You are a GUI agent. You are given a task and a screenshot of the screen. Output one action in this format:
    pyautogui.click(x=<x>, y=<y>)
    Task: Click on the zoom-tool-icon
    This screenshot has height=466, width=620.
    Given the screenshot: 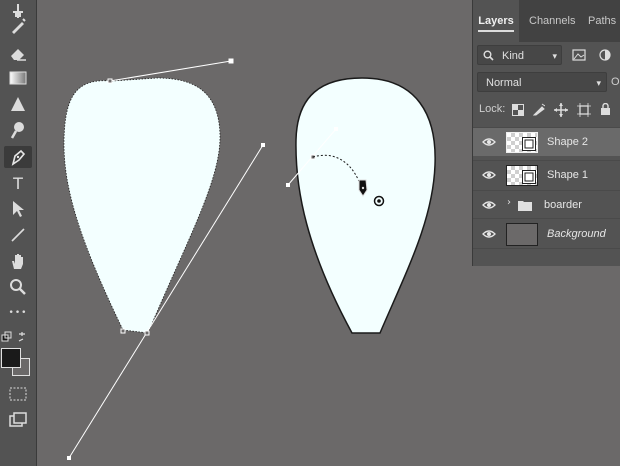 What is the action you would take?
    pyautogui.click(x=18, y=287)
    